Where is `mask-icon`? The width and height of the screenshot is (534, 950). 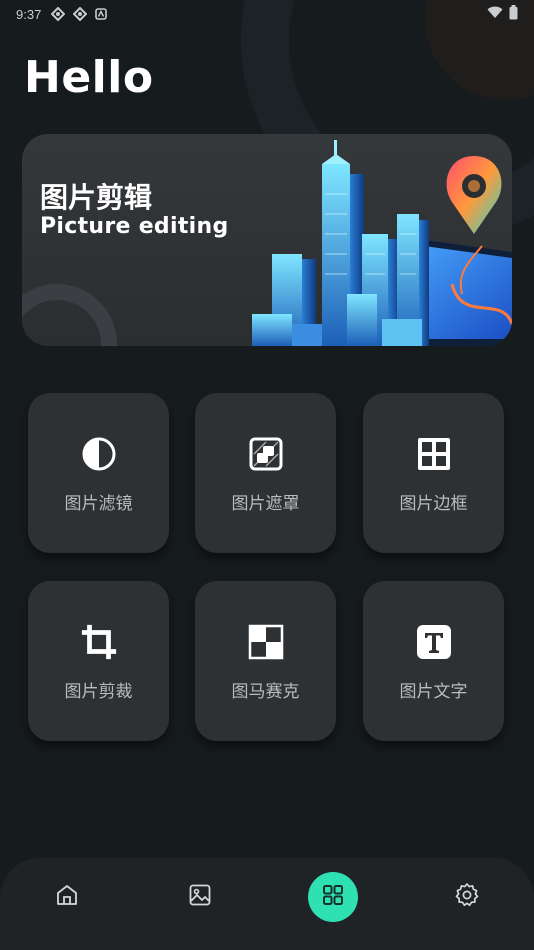 mask-icon is located at coordinates (266, 454).